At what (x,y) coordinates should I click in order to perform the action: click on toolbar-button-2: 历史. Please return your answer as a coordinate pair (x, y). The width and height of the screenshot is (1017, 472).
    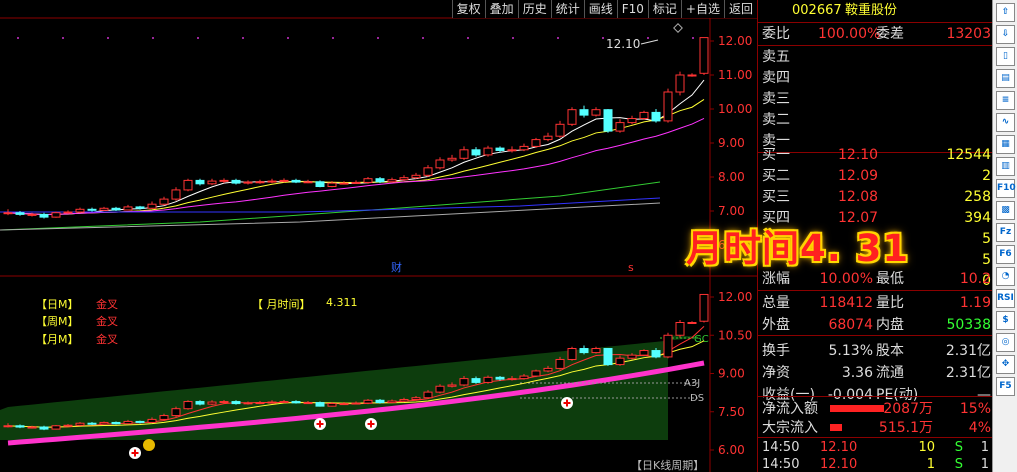
    Looking at the image, I should click on (534, 9).